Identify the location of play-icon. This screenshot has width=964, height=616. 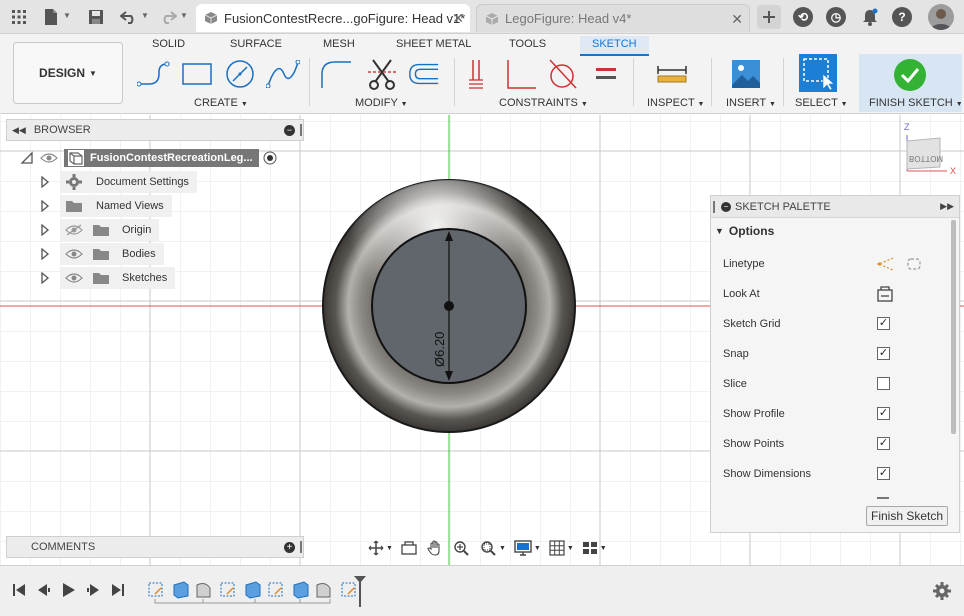
(69, 590).